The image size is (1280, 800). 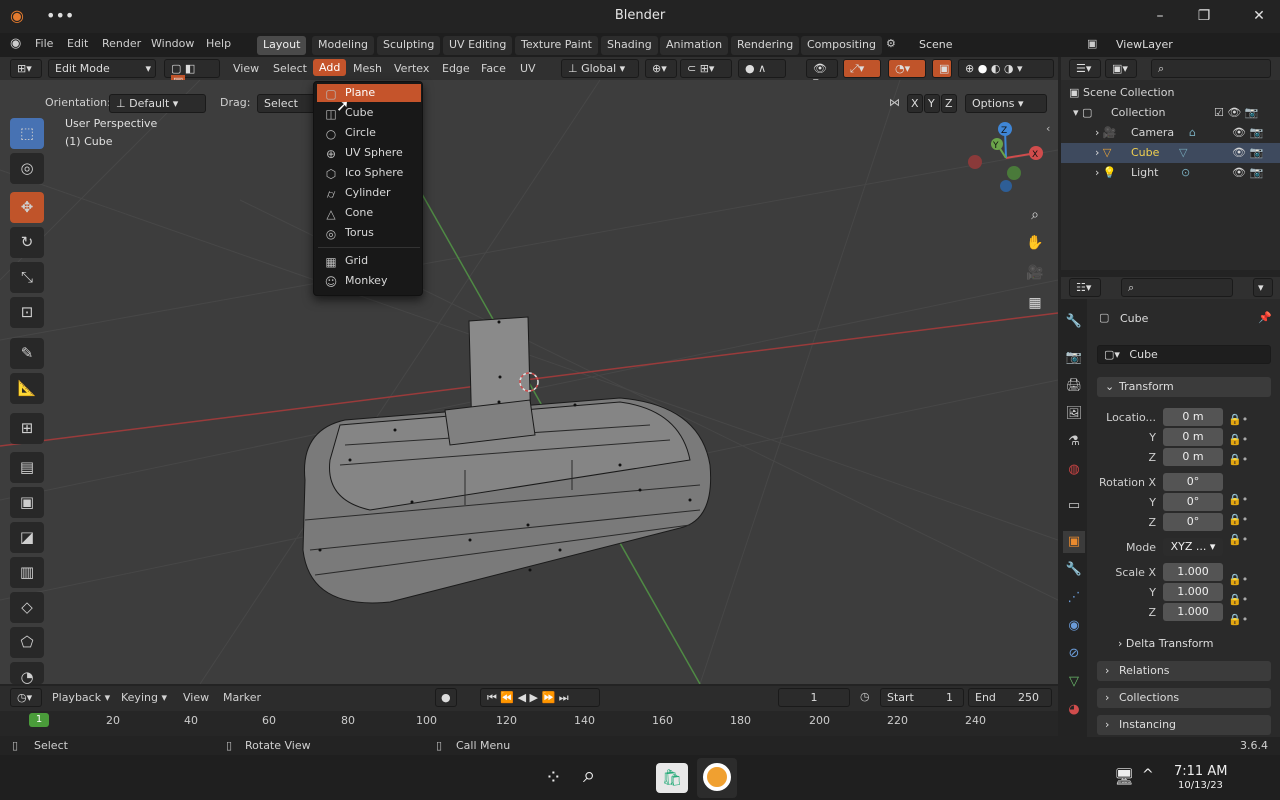 What do you see at coordinates (629, 45) in the screenshot?
I see `tab-shading: Shading` at bounding box center [629, 45].